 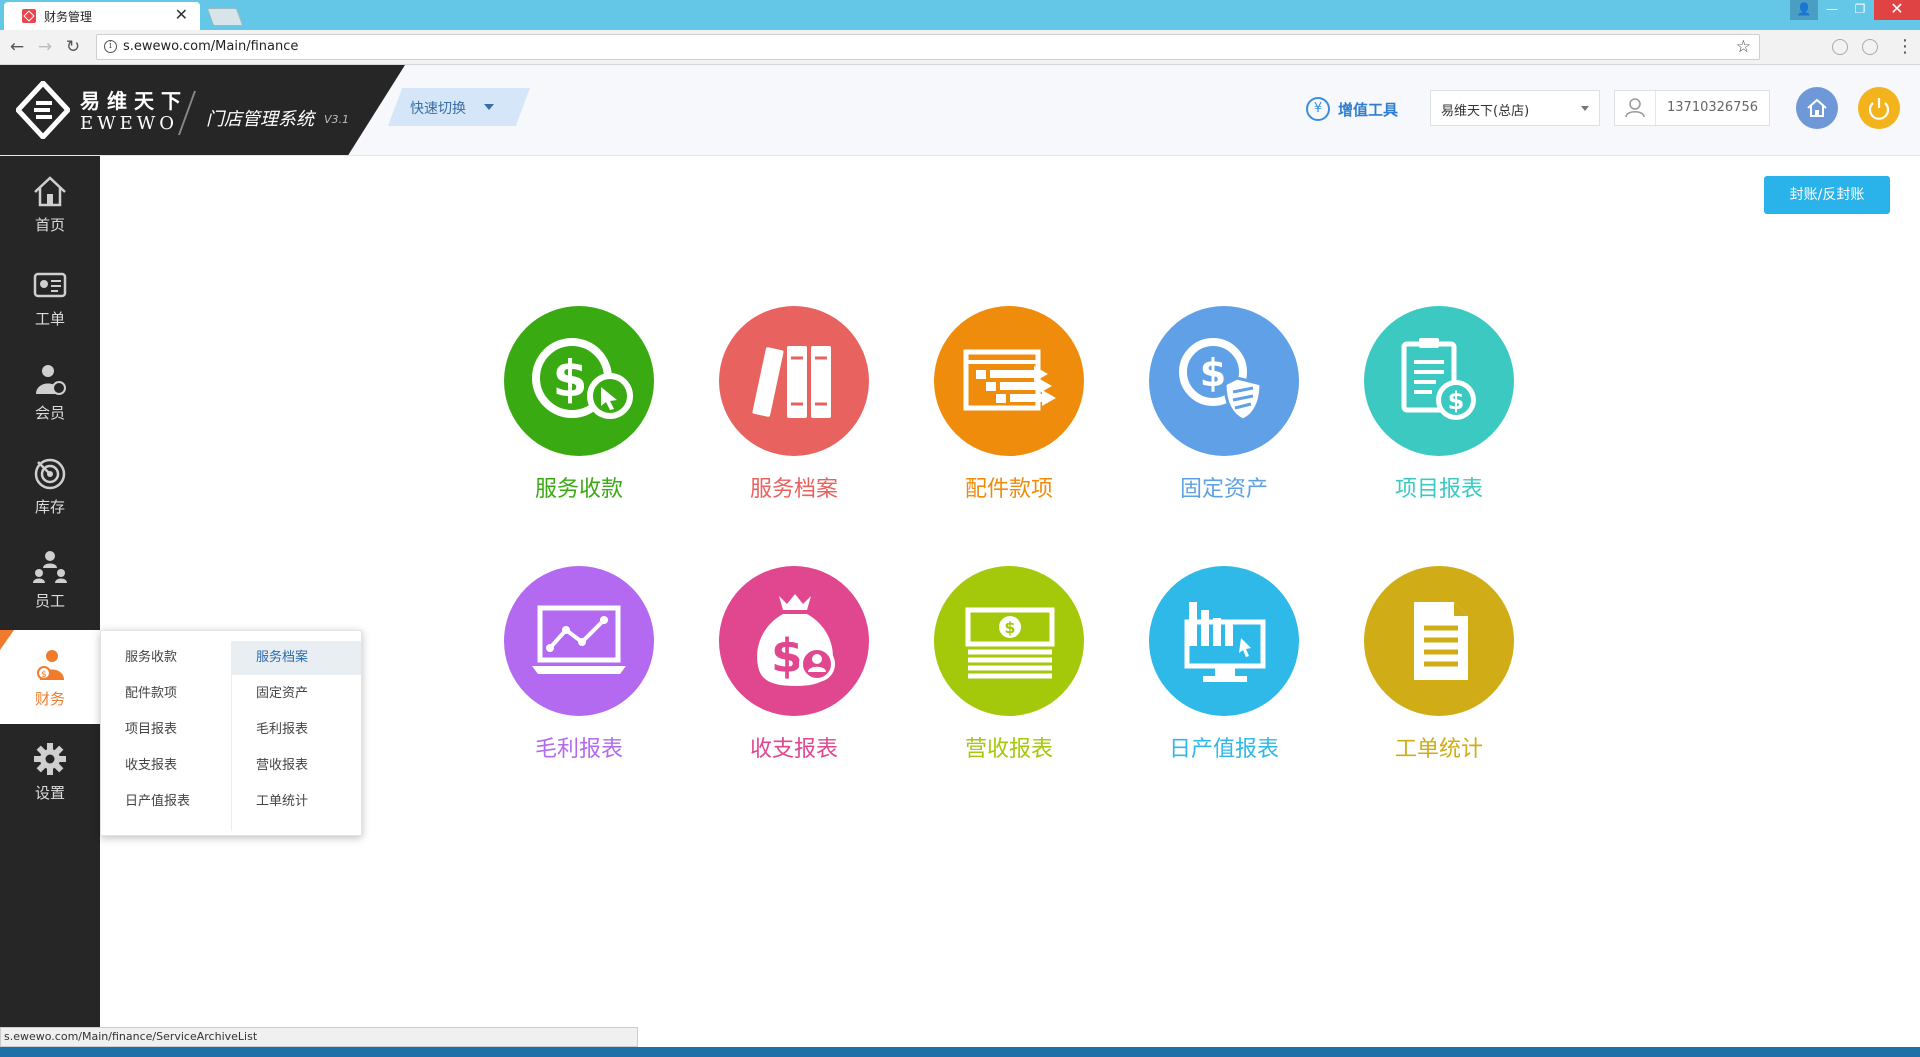 What do you see at coordinates (1860, 10) in the screenshot?
I see `maximize-button: ❐` at bounding box center [1860, 10].